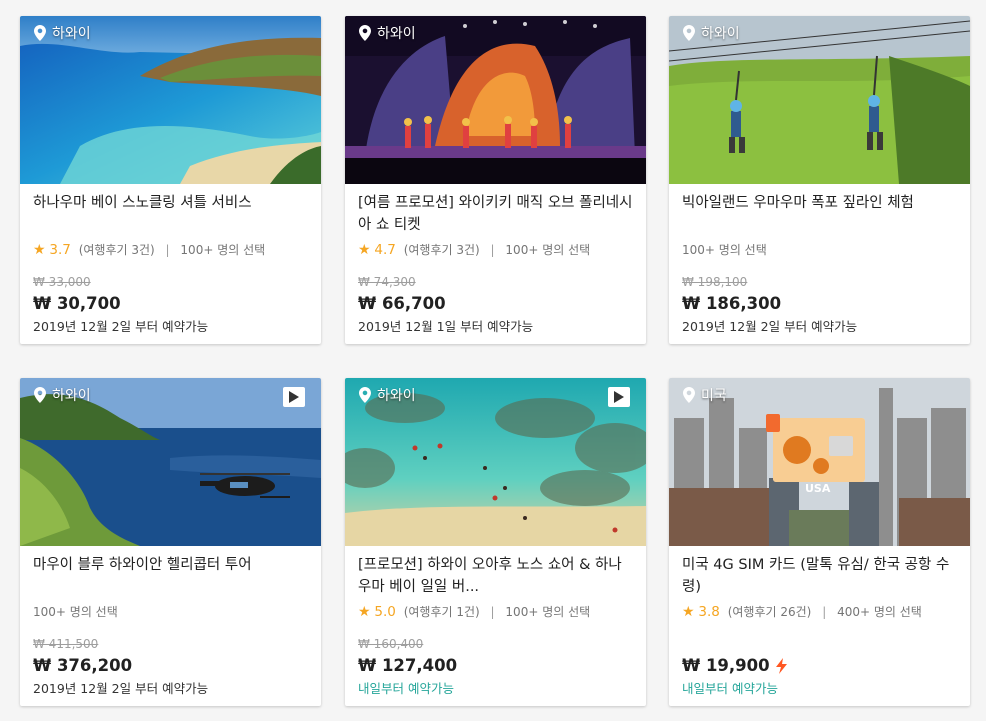  I want to click on activity-title: 마우이 블루 하와이안 헬리콥터 투어, so click(170, 576).